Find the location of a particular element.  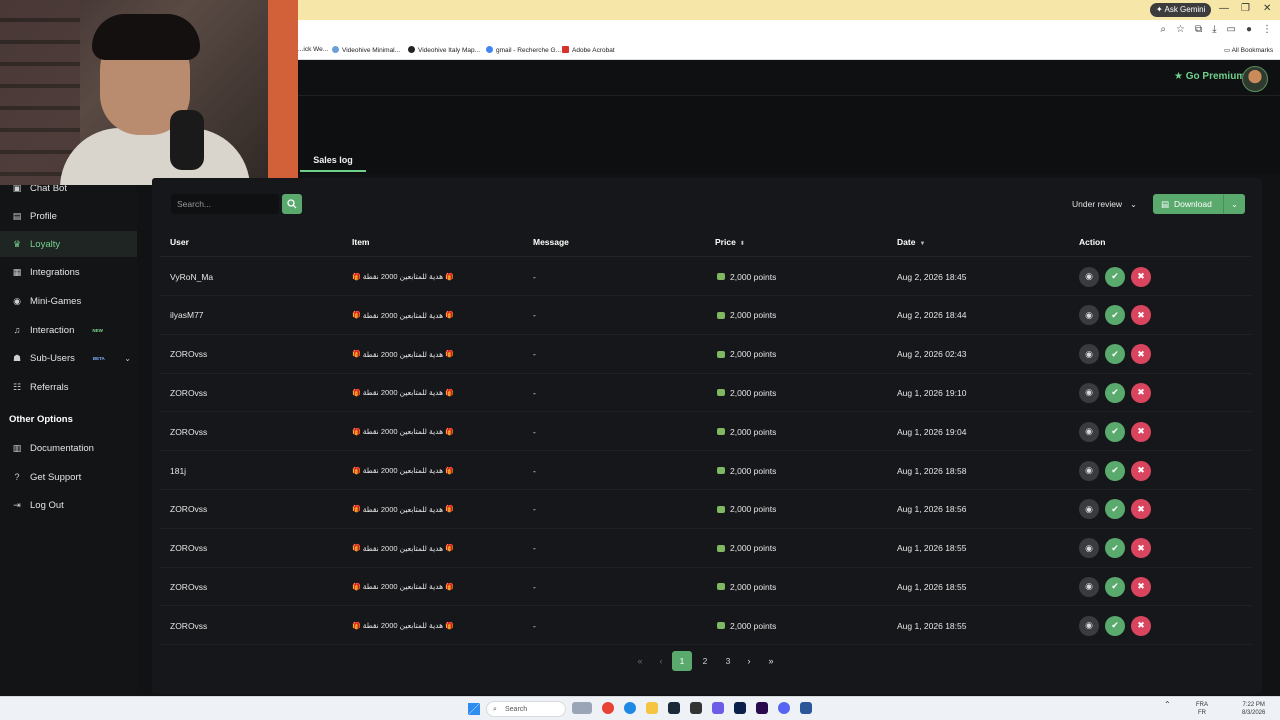

action-cell: ◉ ✔ ✖ is located at coordinates (1115, 509).